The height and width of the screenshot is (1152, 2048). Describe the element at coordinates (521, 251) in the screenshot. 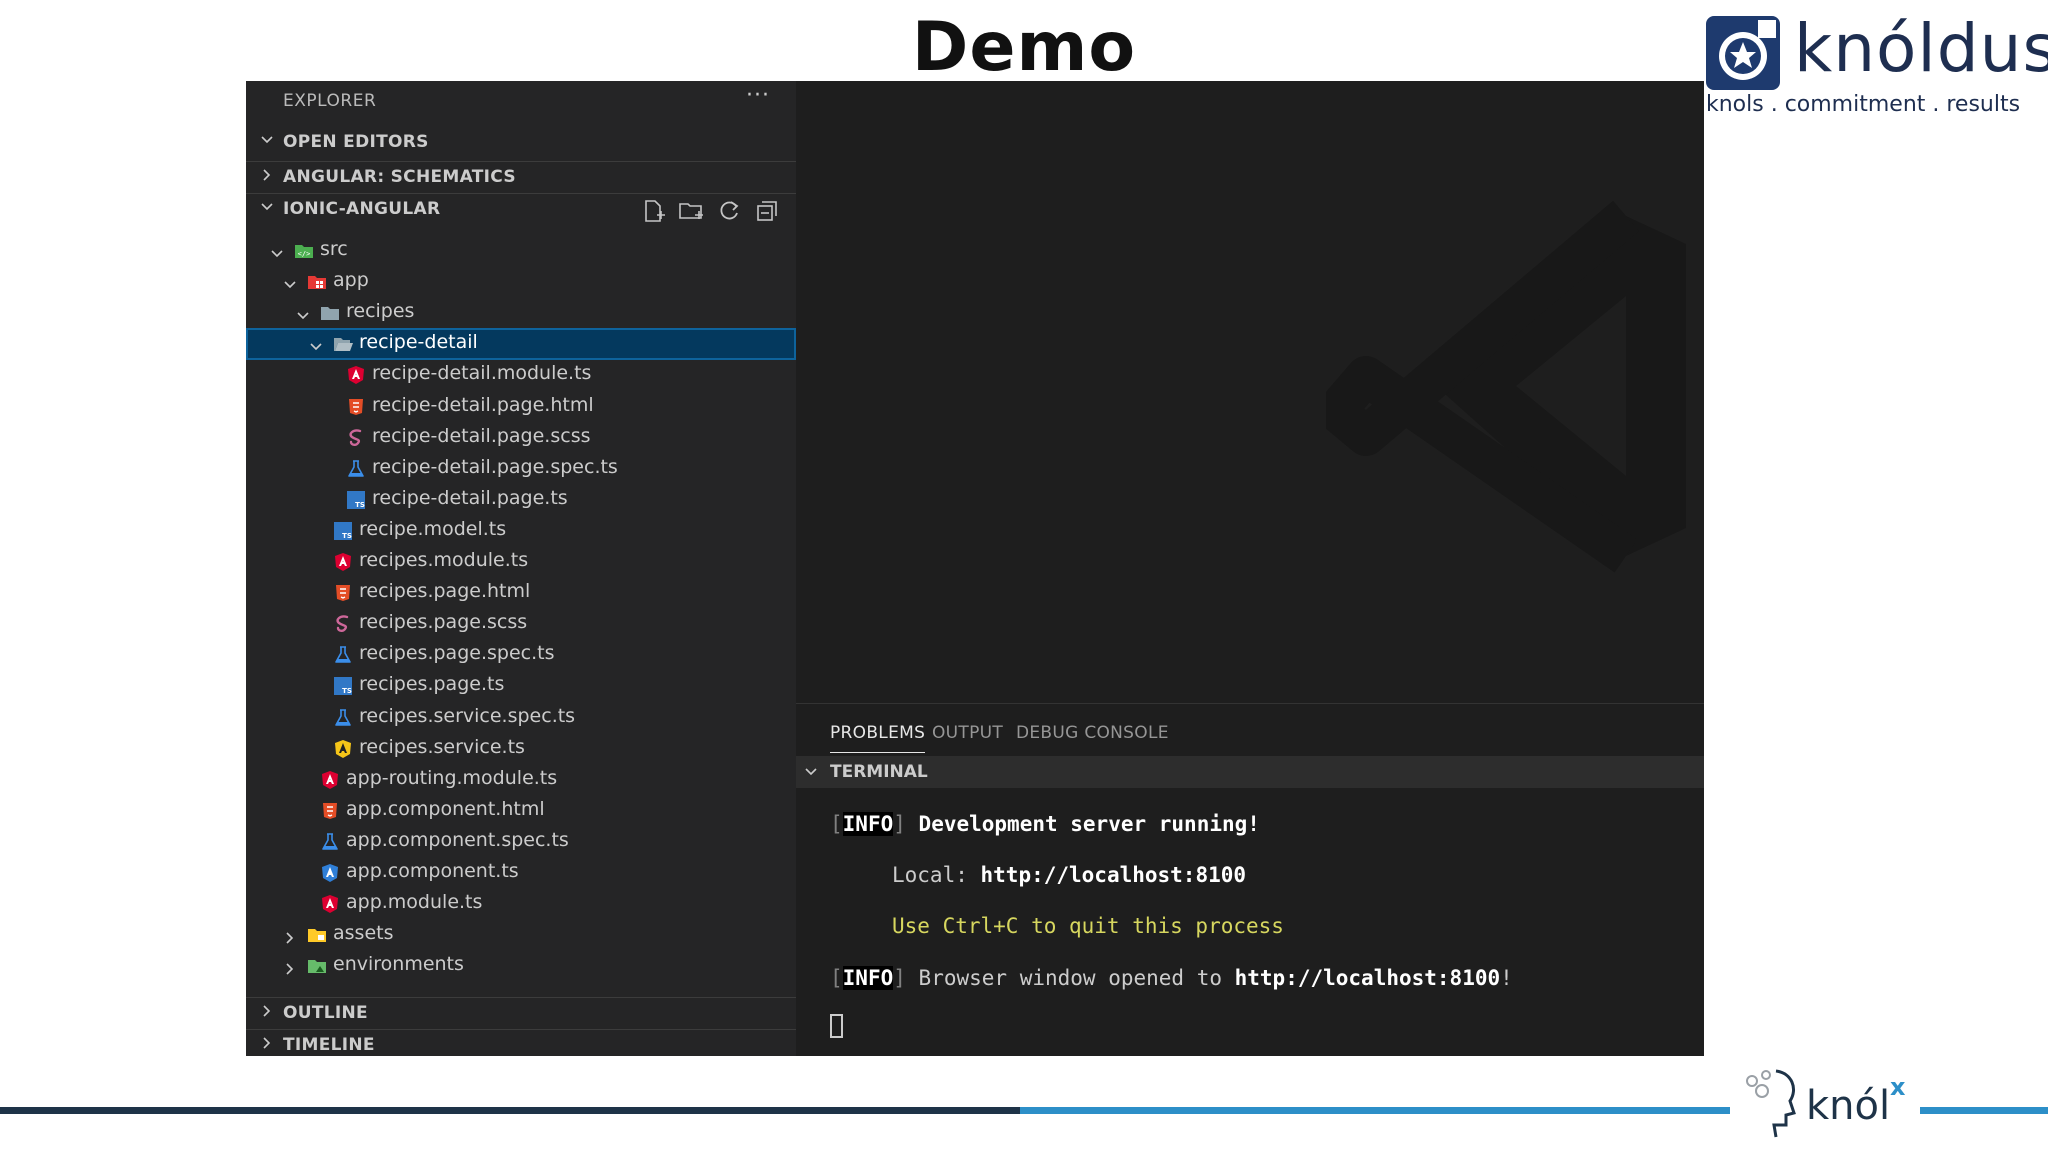

I see `tree-folder: </> src` at that location.